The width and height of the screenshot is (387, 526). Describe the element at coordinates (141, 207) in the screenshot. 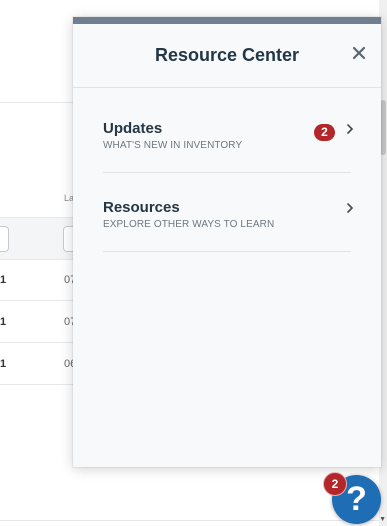

I see `item-title: Resources` at that location.